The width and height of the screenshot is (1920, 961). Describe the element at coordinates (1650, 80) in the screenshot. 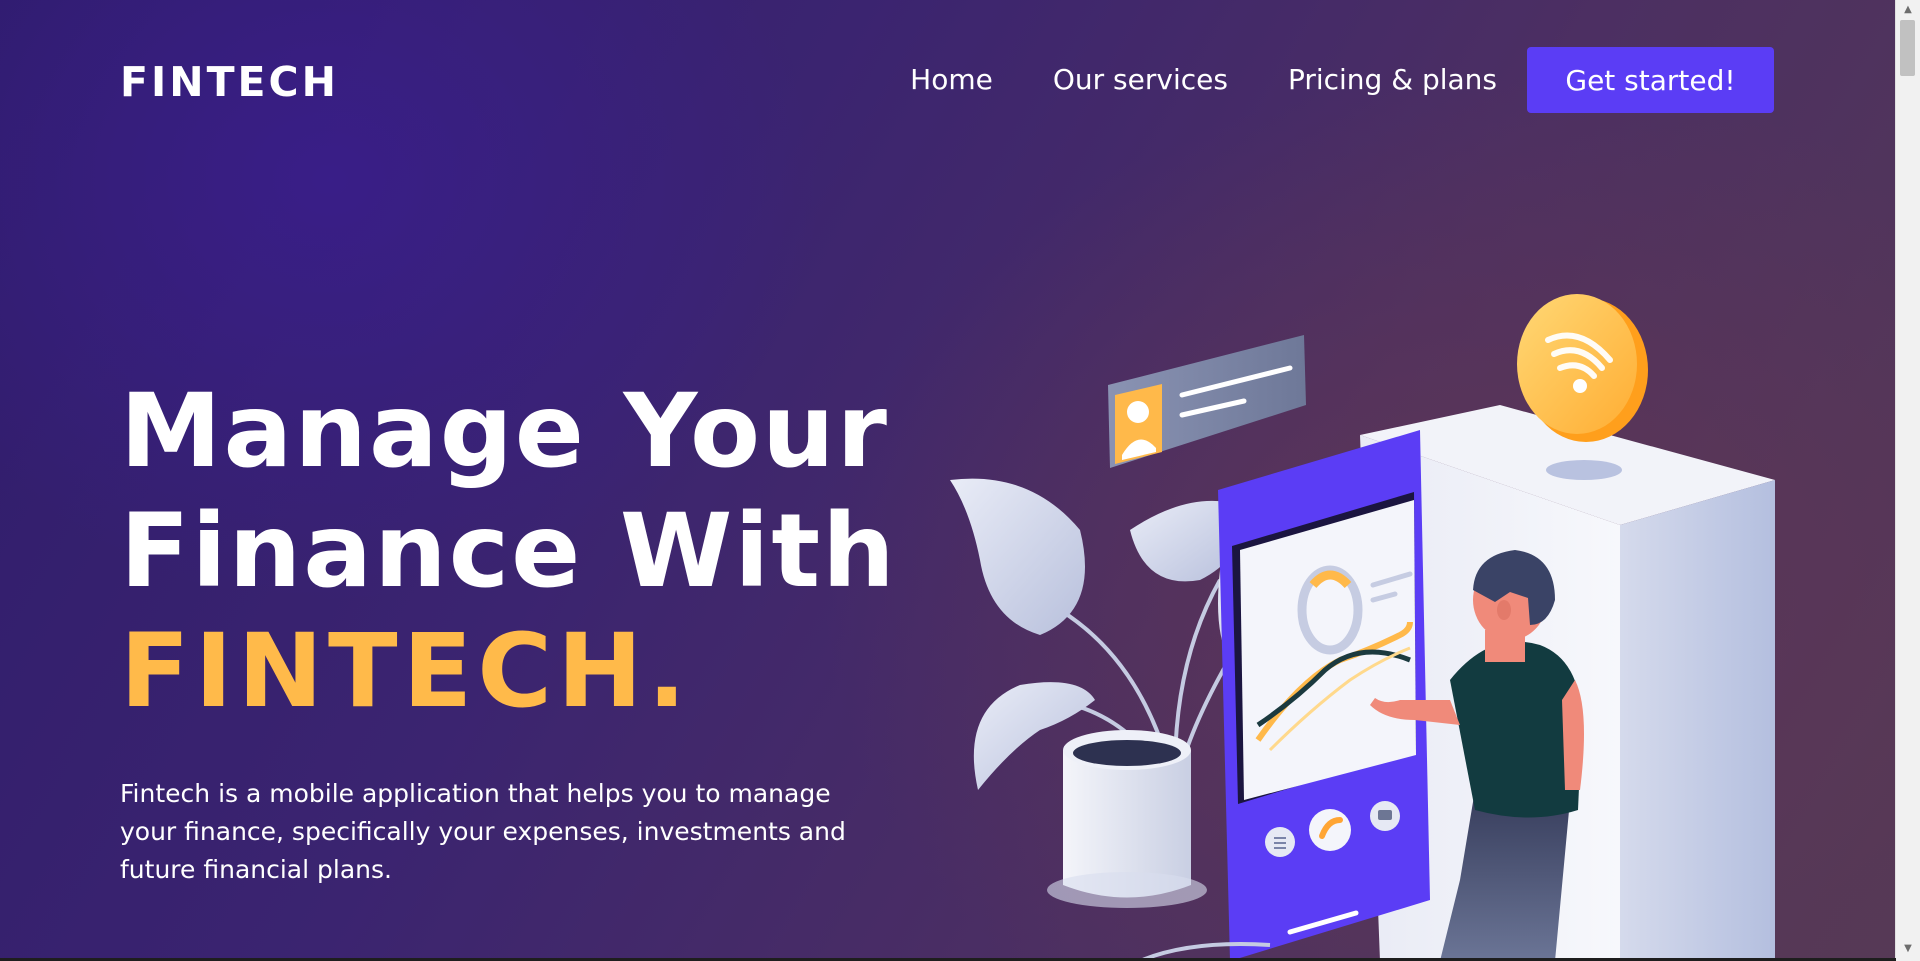

I see `get-started-button: Get started!` at that location.